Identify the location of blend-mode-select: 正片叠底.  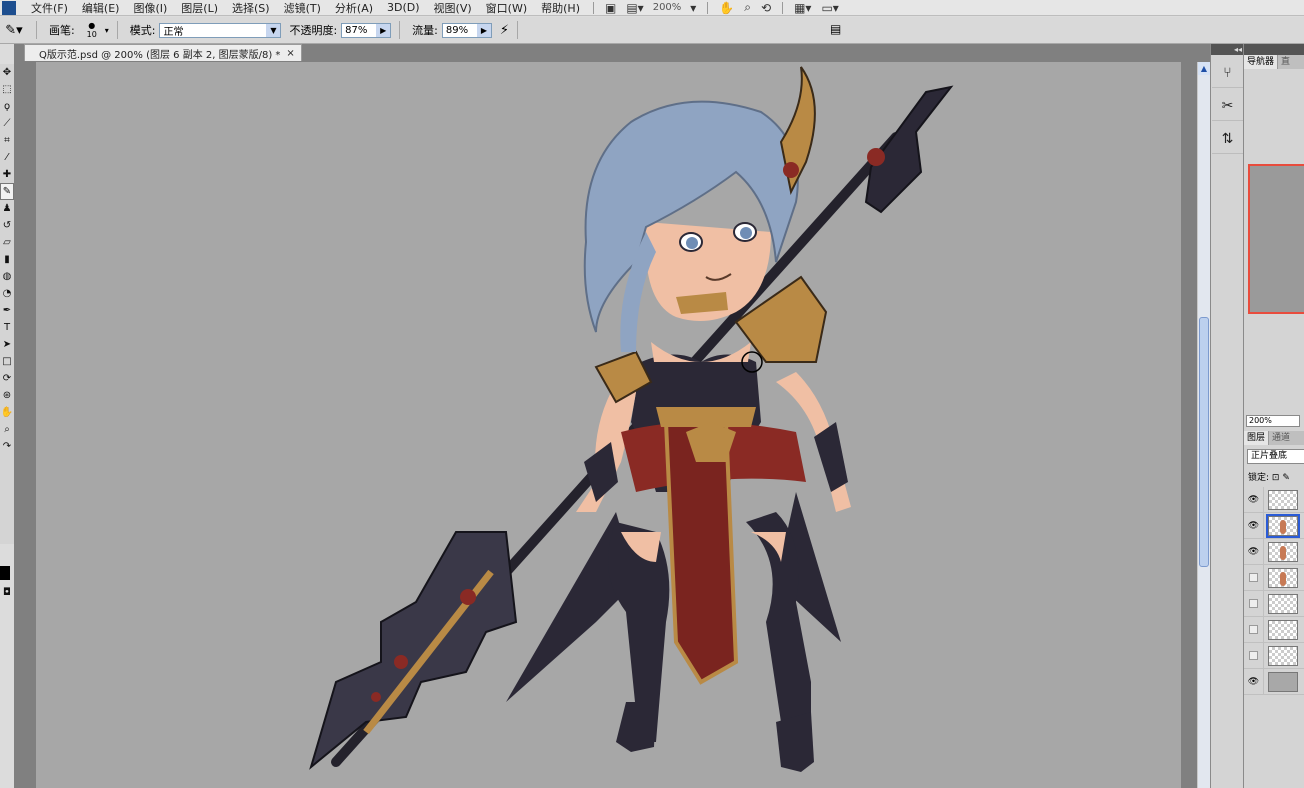
(1275, 456).